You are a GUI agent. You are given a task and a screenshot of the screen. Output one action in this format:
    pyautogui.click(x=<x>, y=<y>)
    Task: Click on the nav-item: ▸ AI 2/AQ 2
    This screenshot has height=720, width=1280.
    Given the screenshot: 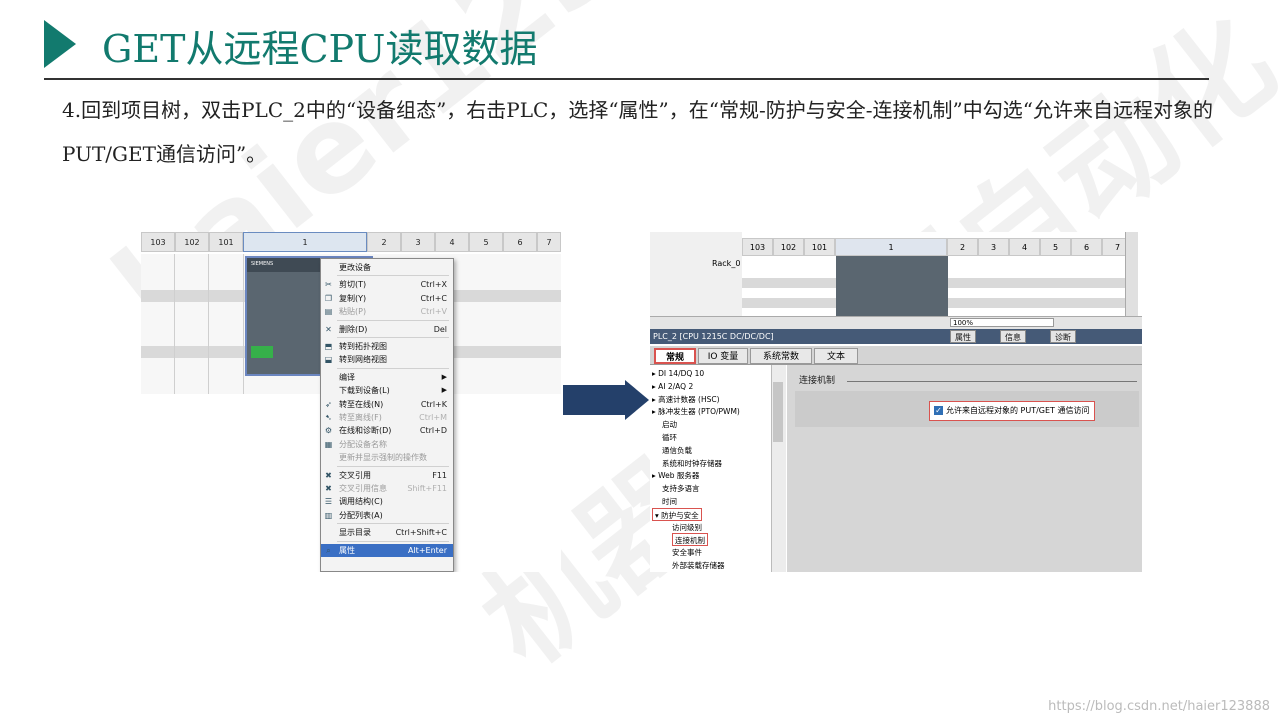 What is the action you would take?
    pyautogui.click(x=672, y=386)
    